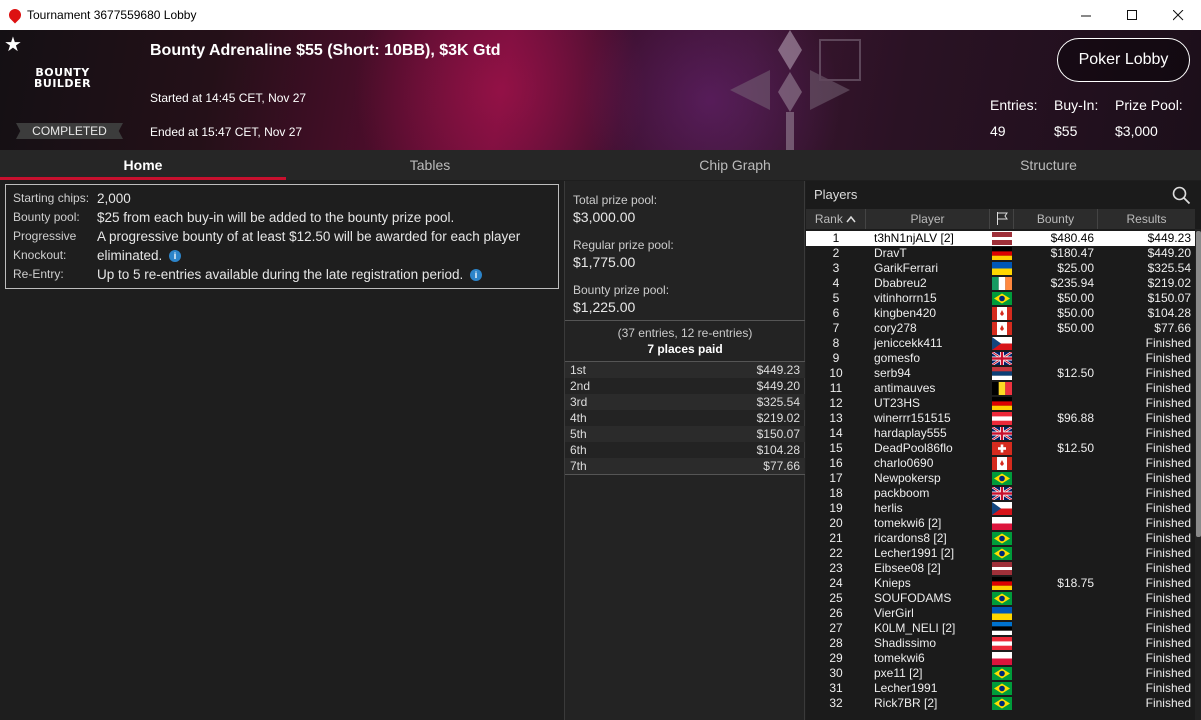  I want to click on players-heading: Players, so click(836, 194).